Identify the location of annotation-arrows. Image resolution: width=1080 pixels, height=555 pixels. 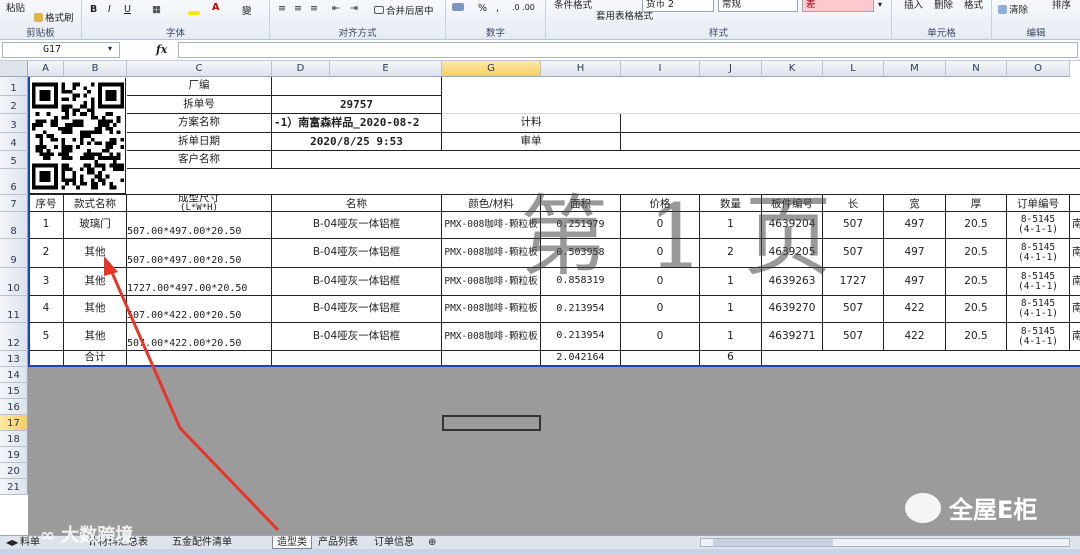
(192, 394).